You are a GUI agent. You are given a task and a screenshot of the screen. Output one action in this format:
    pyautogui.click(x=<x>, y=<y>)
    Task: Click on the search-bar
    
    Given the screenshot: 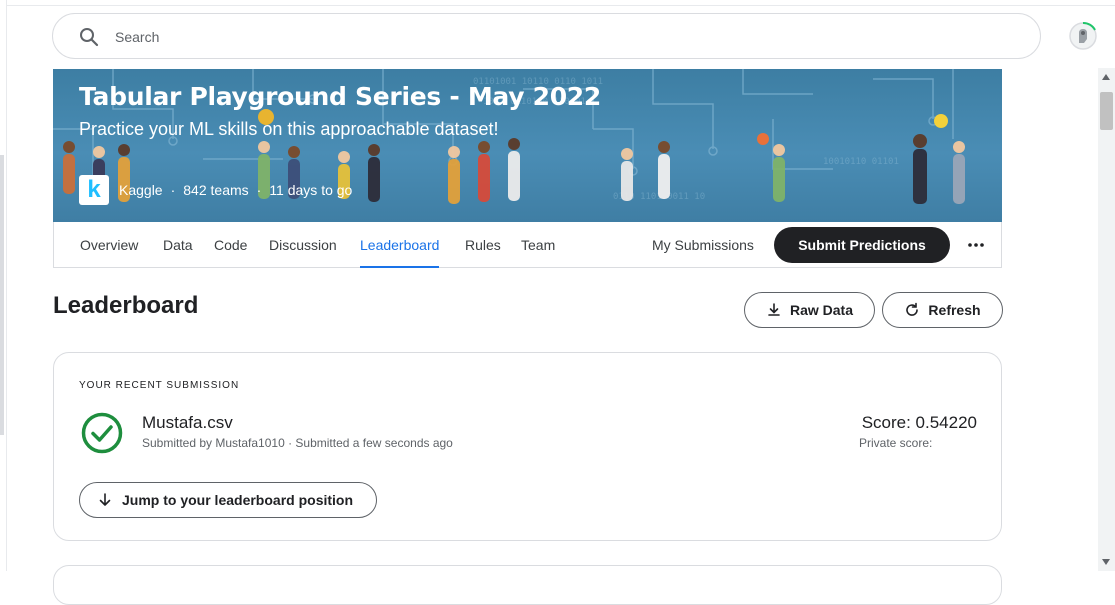 What is the action you would take?
    pyautogui.click(x=546, y=36)
    